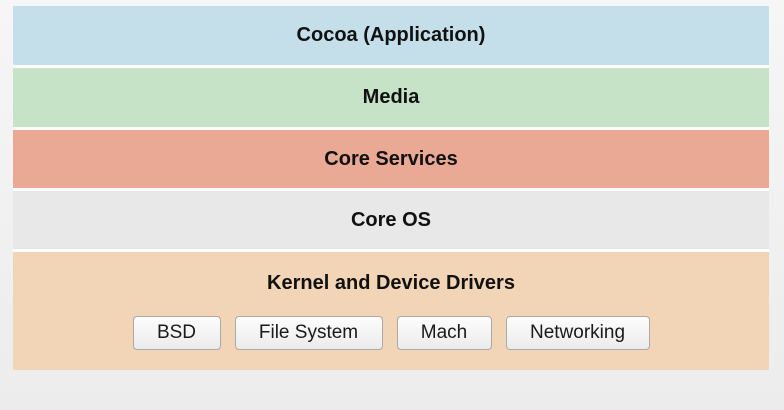 The image size is (784, 410). Describe the element at coordinates (176, 333) in the screenshot. I see `module-bsd: BSD` at that location.